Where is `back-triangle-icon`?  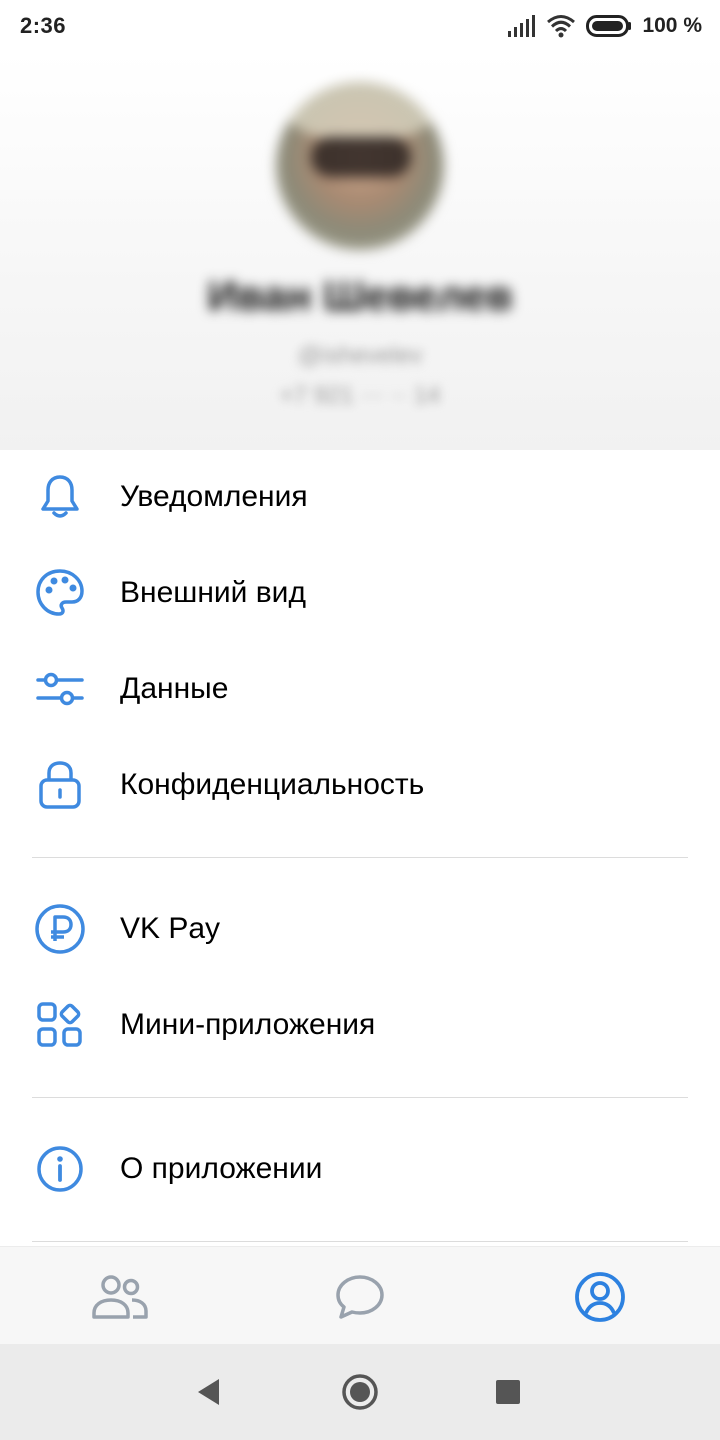 back-triangle-icon is located at coordinates (208, 1392).